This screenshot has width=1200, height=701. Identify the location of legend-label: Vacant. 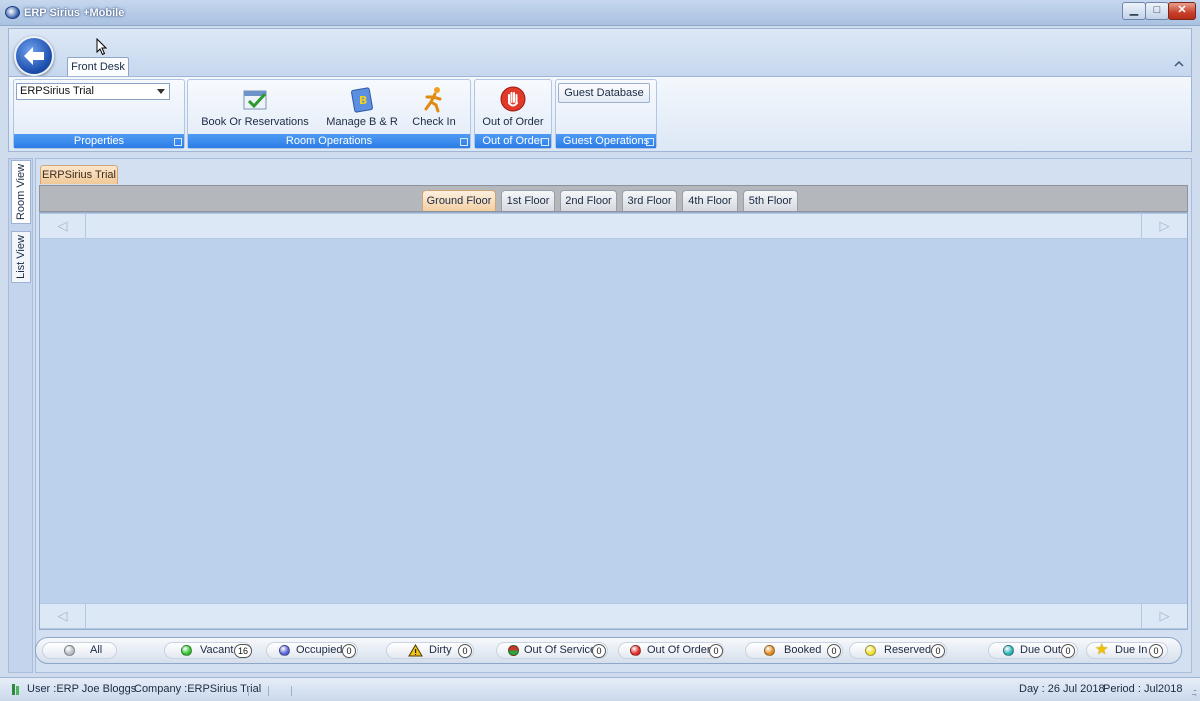
(217, 650).